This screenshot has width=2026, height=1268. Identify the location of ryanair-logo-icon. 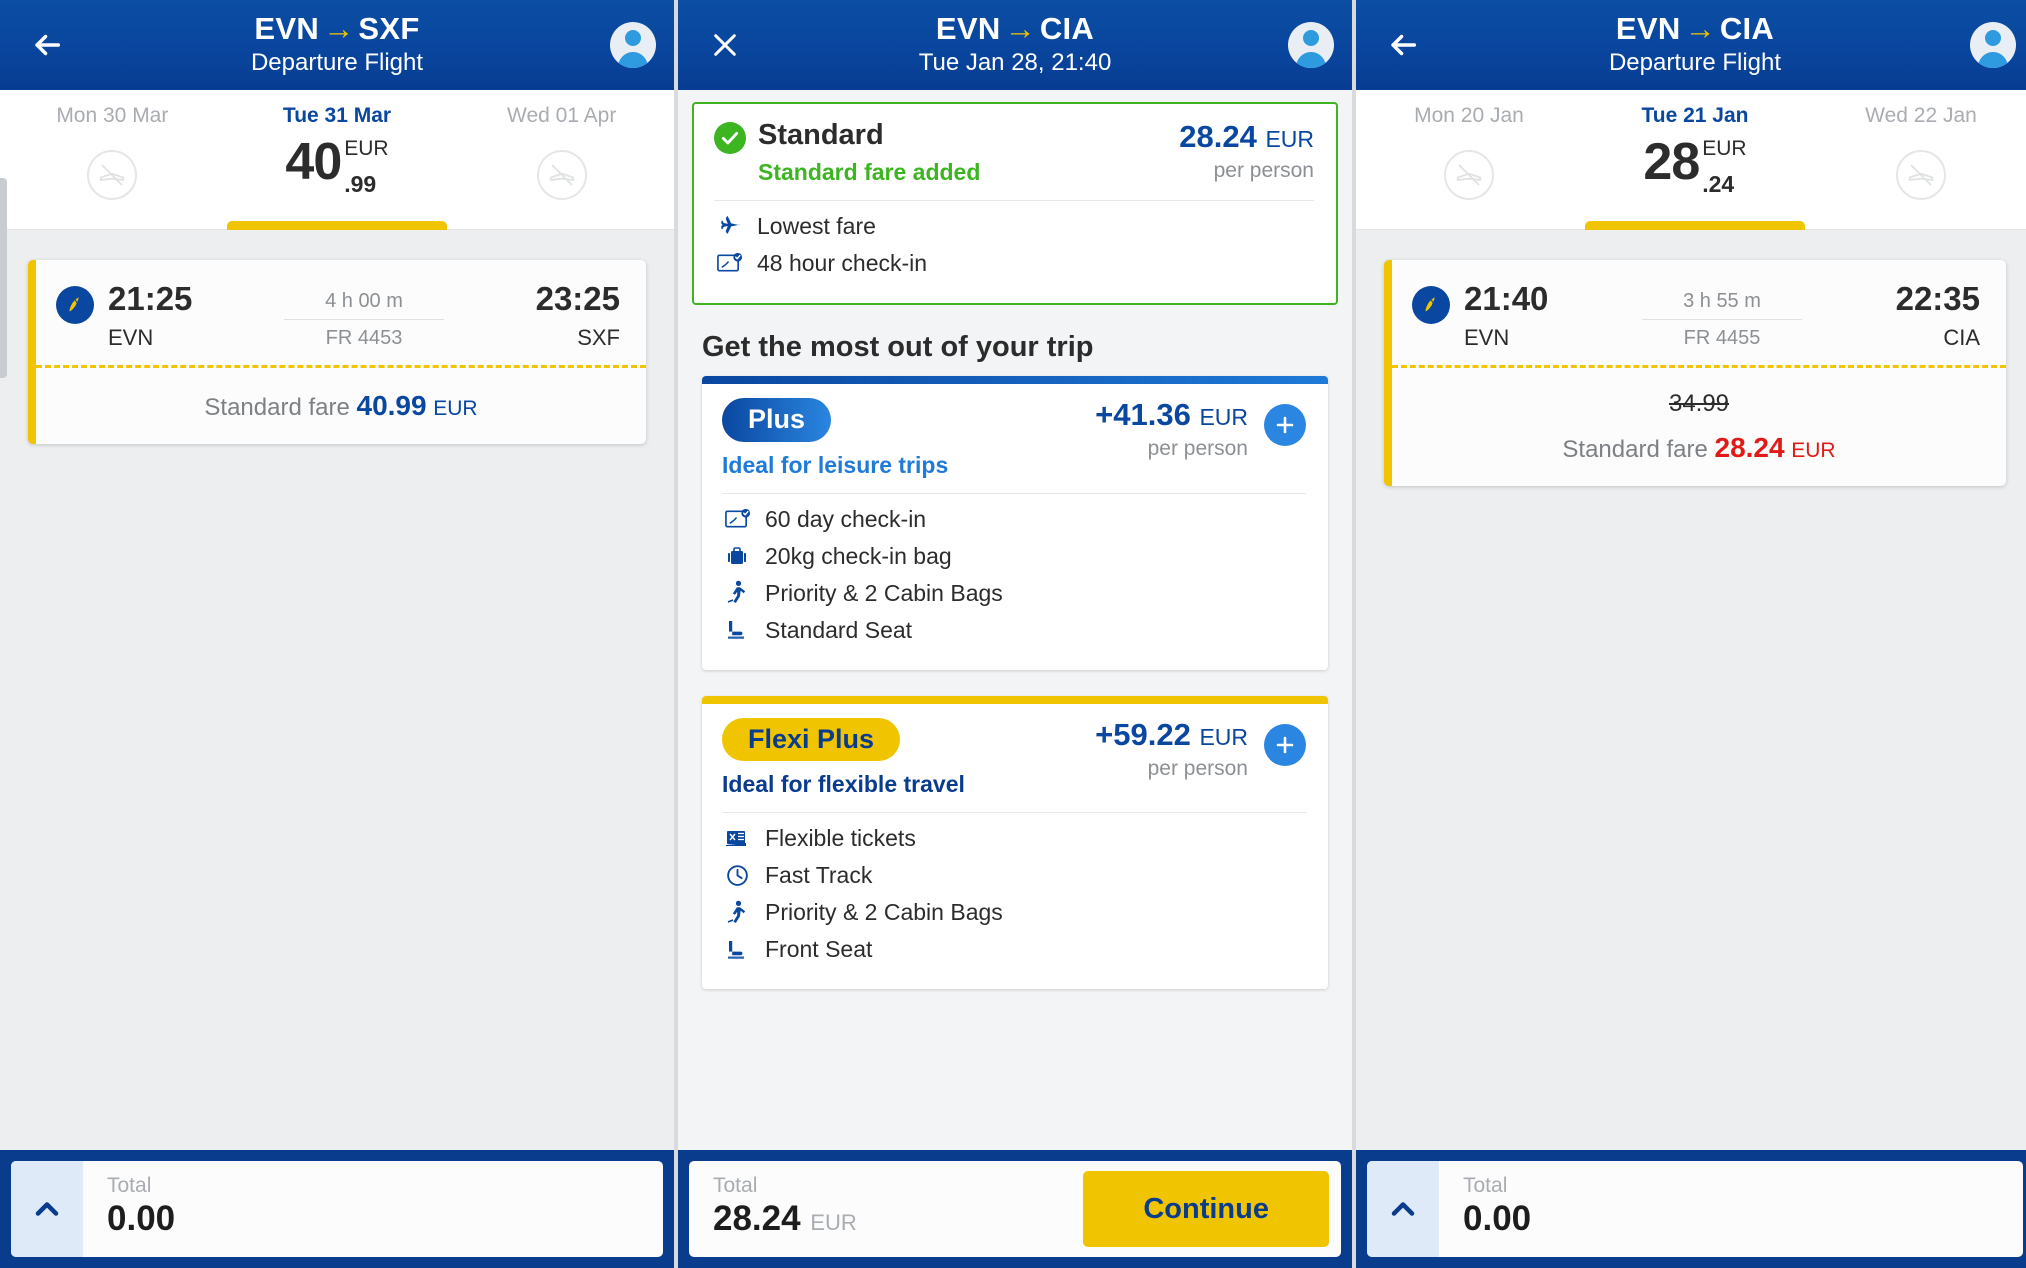
(75, 305).